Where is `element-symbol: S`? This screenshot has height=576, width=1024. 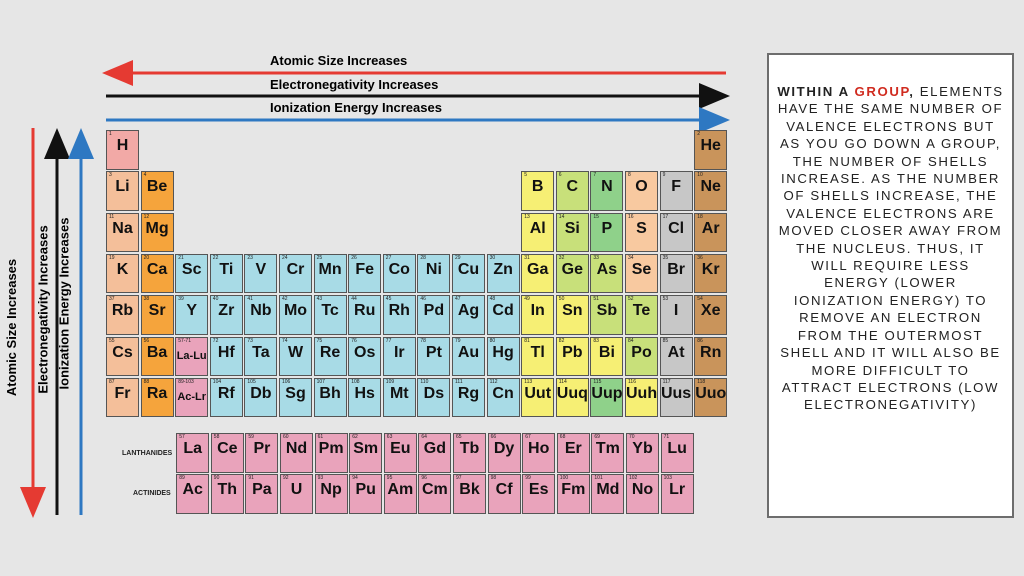
element-symbol: S is located at coordinates (641, 228).